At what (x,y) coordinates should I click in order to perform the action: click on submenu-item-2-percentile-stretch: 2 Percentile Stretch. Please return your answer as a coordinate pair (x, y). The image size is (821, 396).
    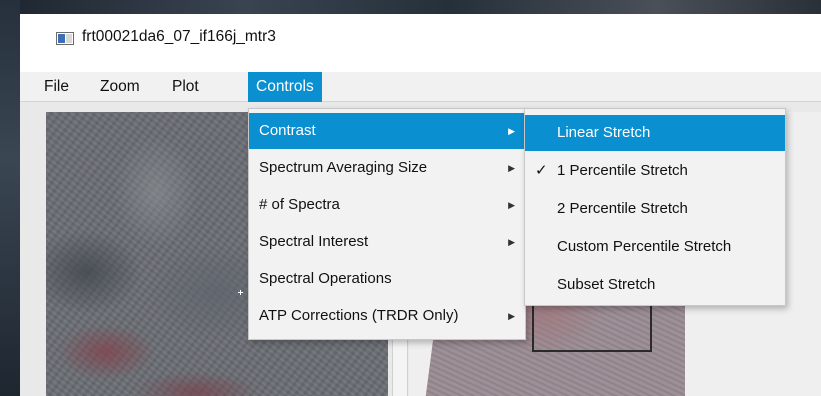
    Looking at the image, I should click on (655, 209).